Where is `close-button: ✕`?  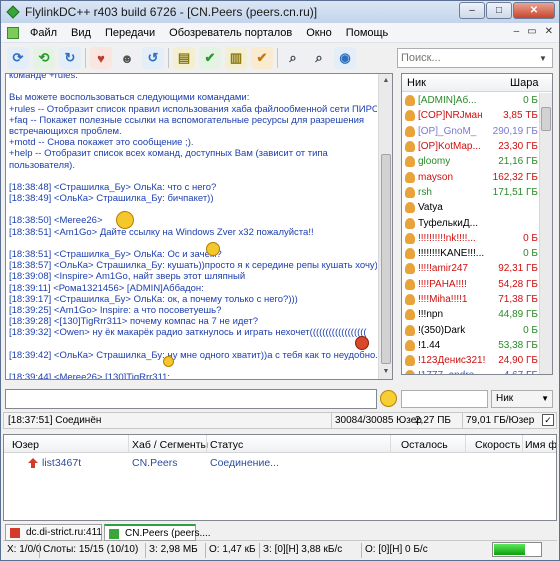 close-button: ✕ is located at coordinates (534, 10).